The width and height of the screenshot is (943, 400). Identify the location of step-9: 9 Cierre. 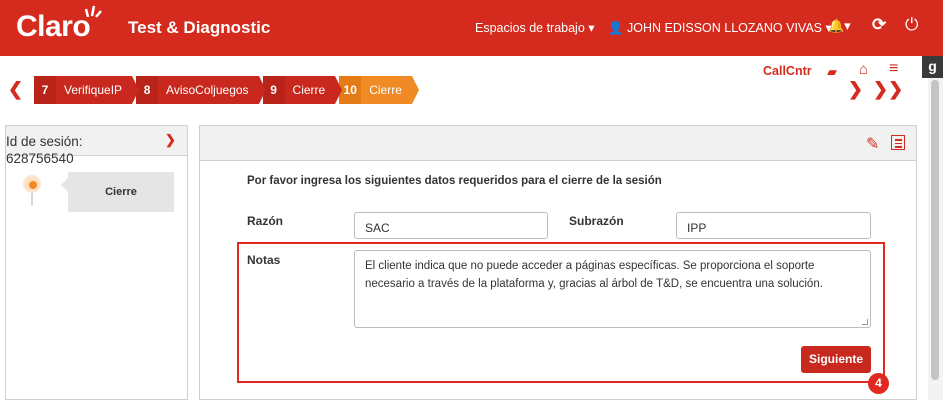
(302, 90).